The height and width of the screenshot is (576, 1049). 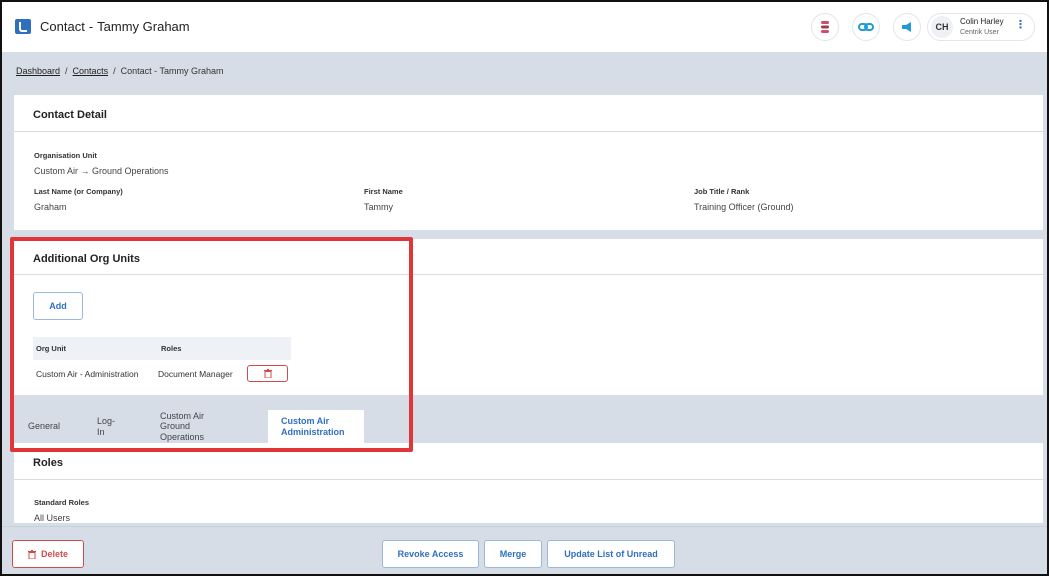 I want to click on job-title-value: Training Officer (Ground), so click(x=744, y=207).